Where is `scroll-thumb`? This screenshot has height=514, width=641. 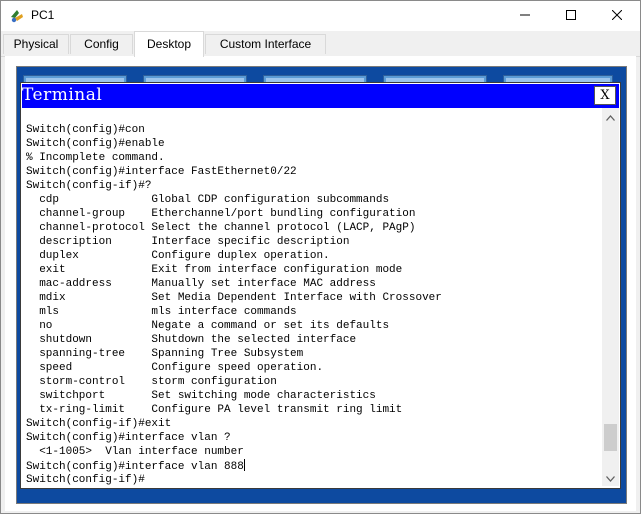
scroll-thumb is located at coordinates (610, 437).